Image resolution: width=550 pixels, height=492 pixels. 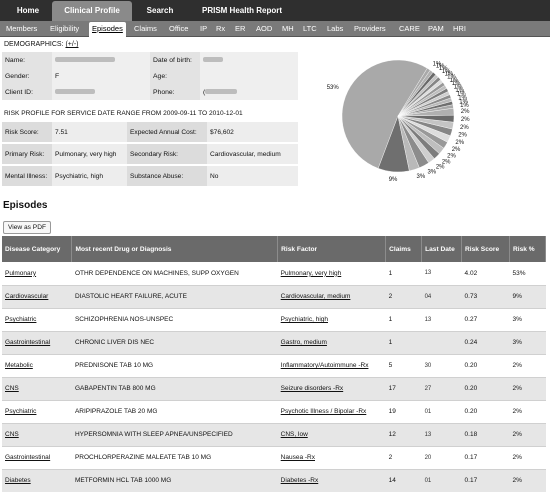 I want to click on risk-factor-link-text: Gastro, medium, so click(x=304, y=342).